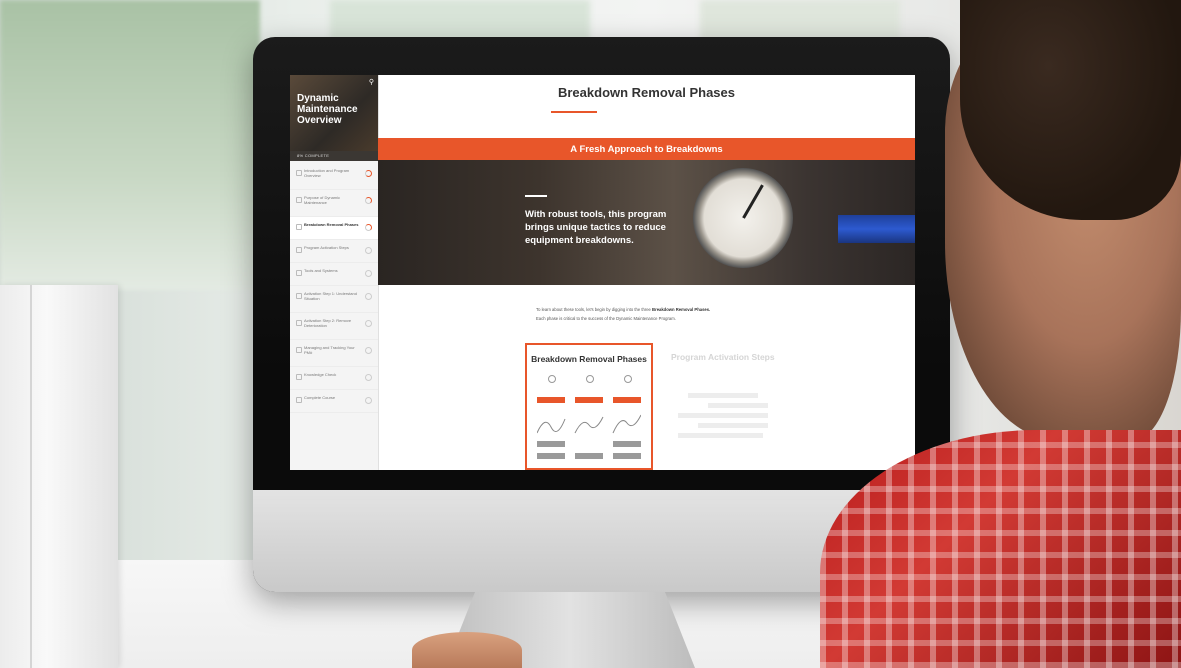 This screenshot has width=1181, height=668. What do you see at coordinates (59, 476) in the screenshot?
I see `book-stack` at bounding box center [59, 476].